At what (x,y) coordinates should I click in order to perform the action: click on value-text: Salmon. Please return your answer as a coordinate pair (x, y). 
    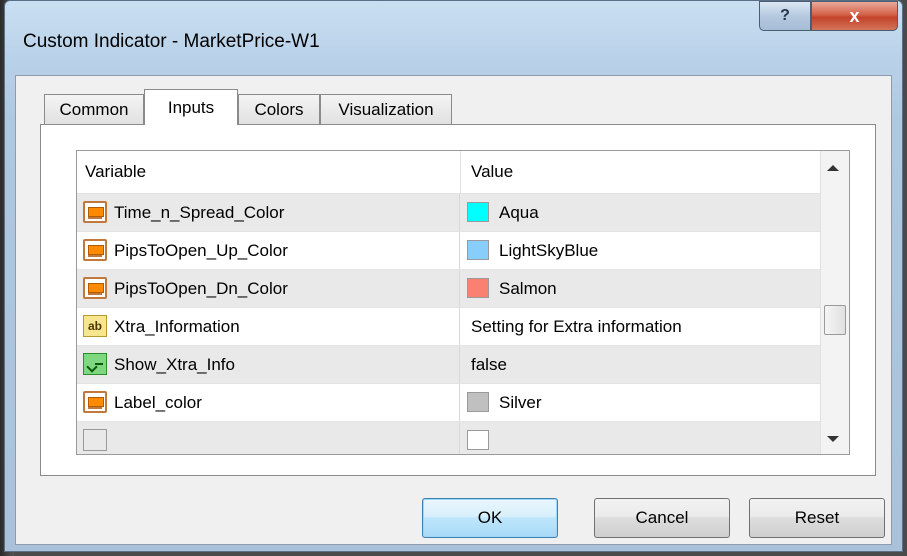
    Looking at the image, I should click on (528, 288).